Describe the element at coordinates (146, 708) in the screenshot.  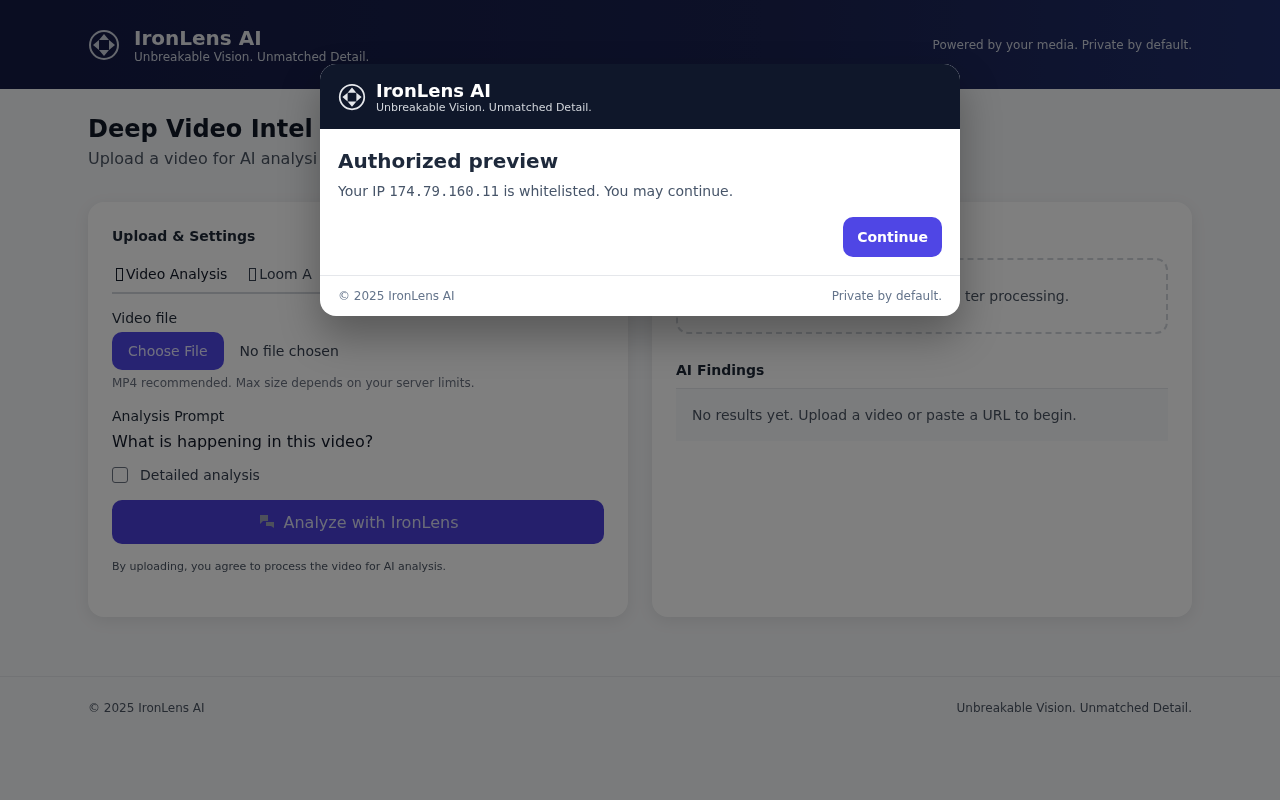
I see `footer-copyright: © 2025 IronLens AI` at that location.